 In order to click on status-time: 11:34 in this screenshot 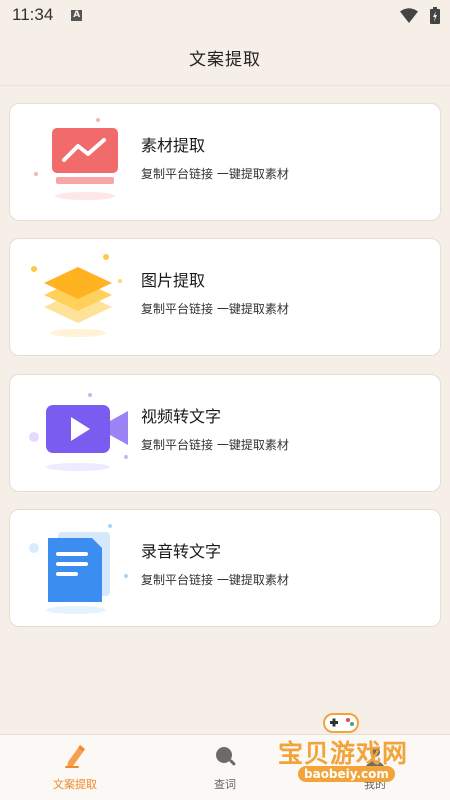, I will do `click(33, 14)`.